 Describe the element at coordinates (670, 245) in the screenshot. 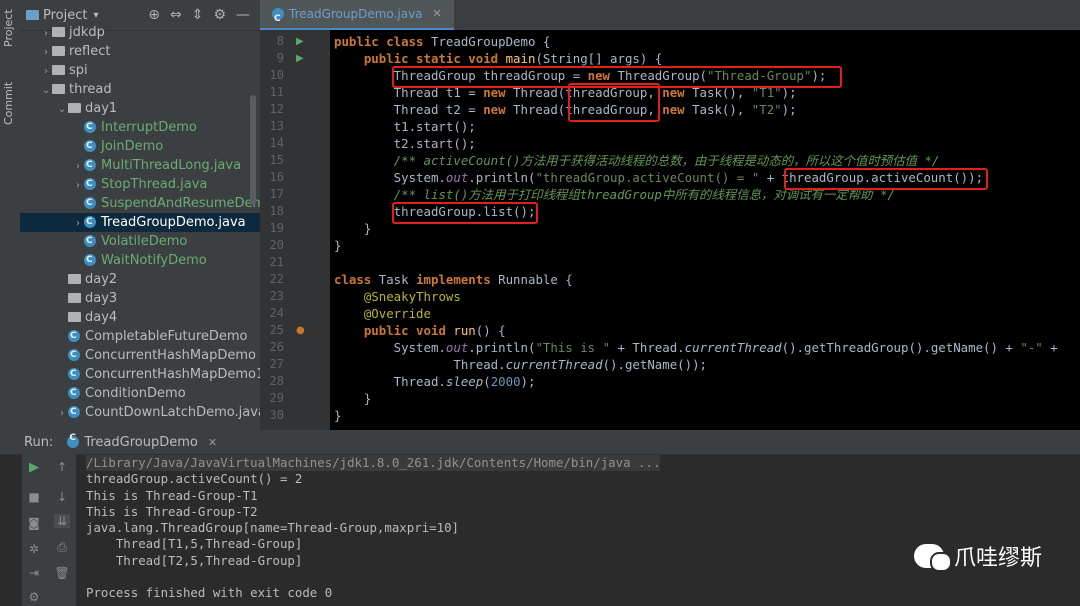

I see `code-line: 20}` at that location.